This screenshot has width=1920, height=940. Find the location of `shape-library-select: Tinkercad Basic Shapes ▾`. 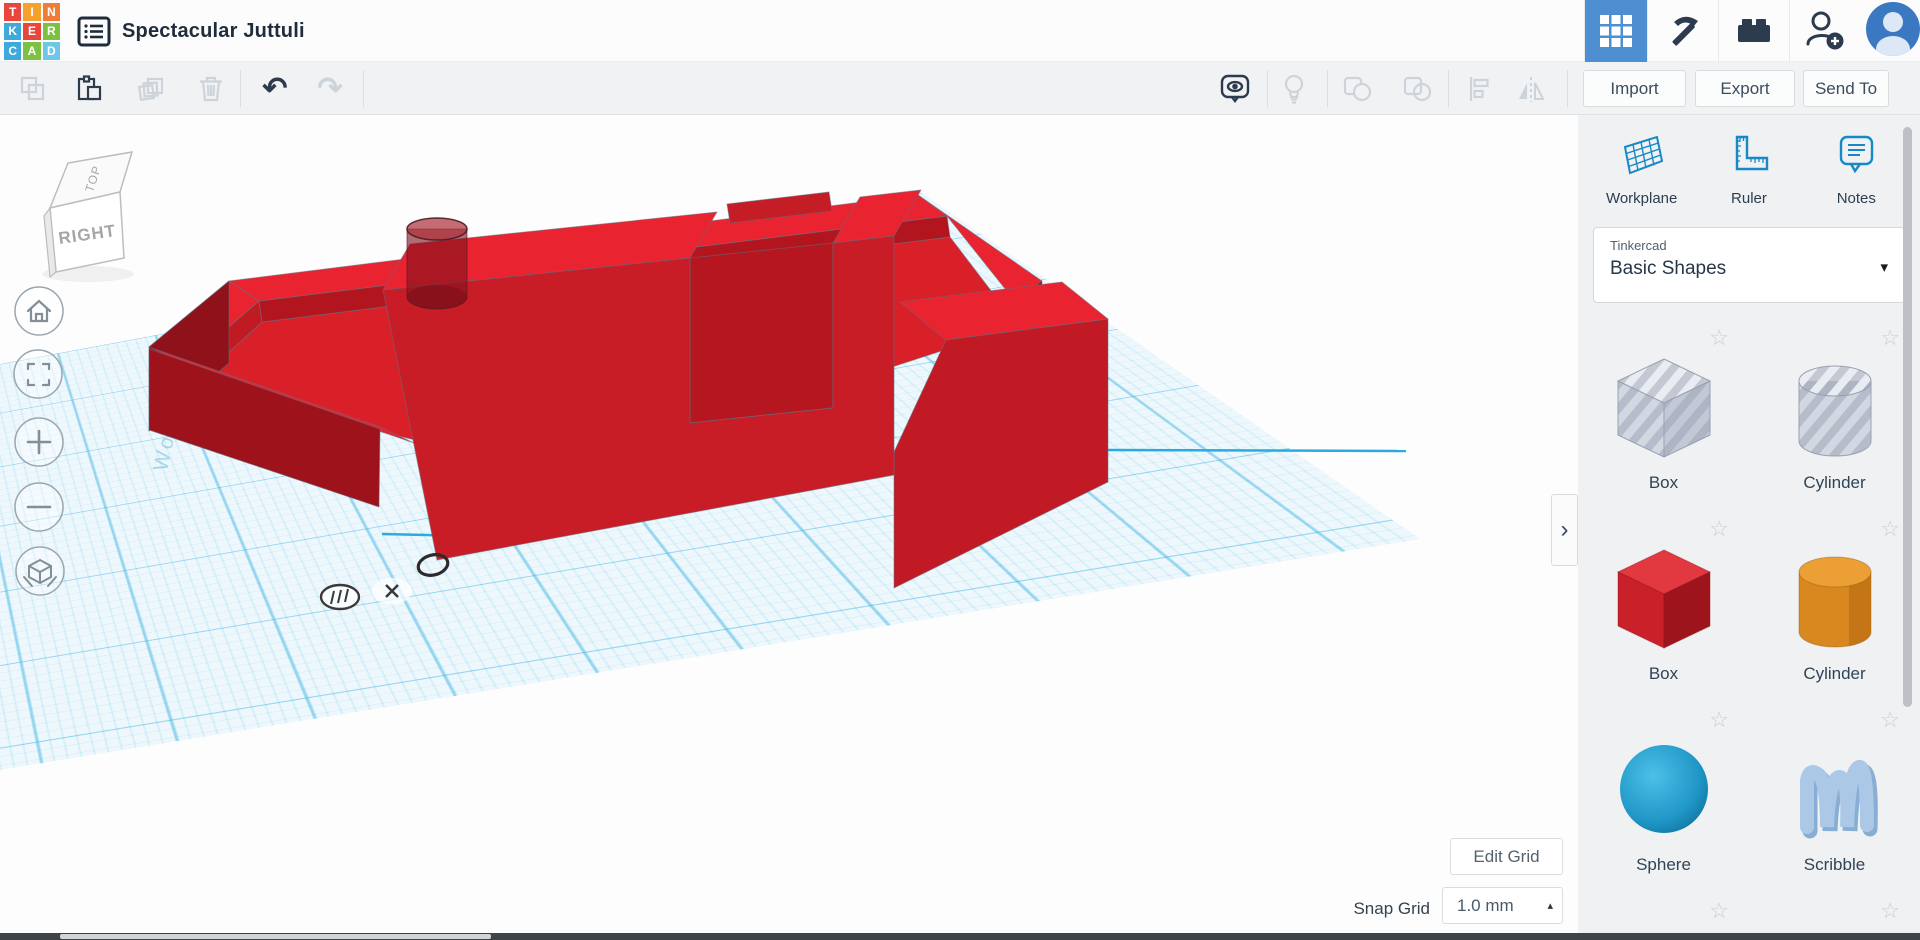

shape-library-select: Tinkercad Basic Shapes ▾ is located at coordinates (1749, 265).